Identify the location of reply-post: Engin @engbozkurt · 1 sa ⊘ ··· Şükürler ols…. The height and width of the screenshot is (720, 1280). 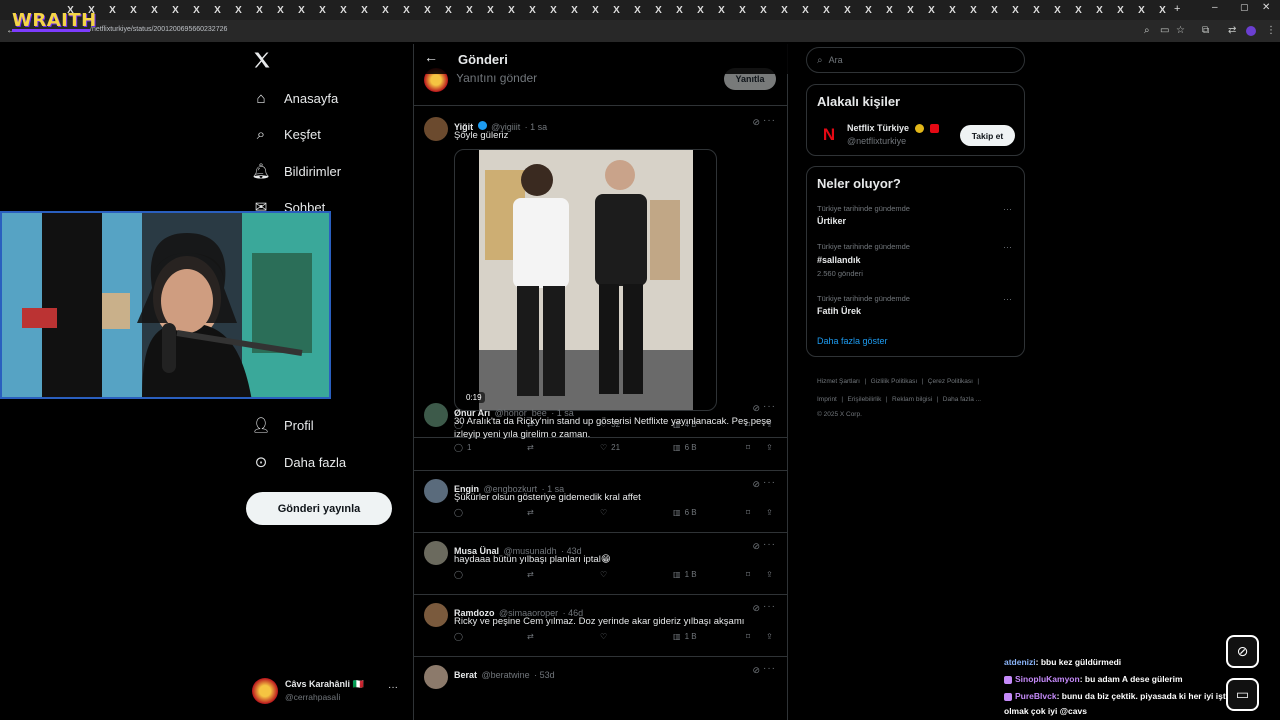
(601, 502).